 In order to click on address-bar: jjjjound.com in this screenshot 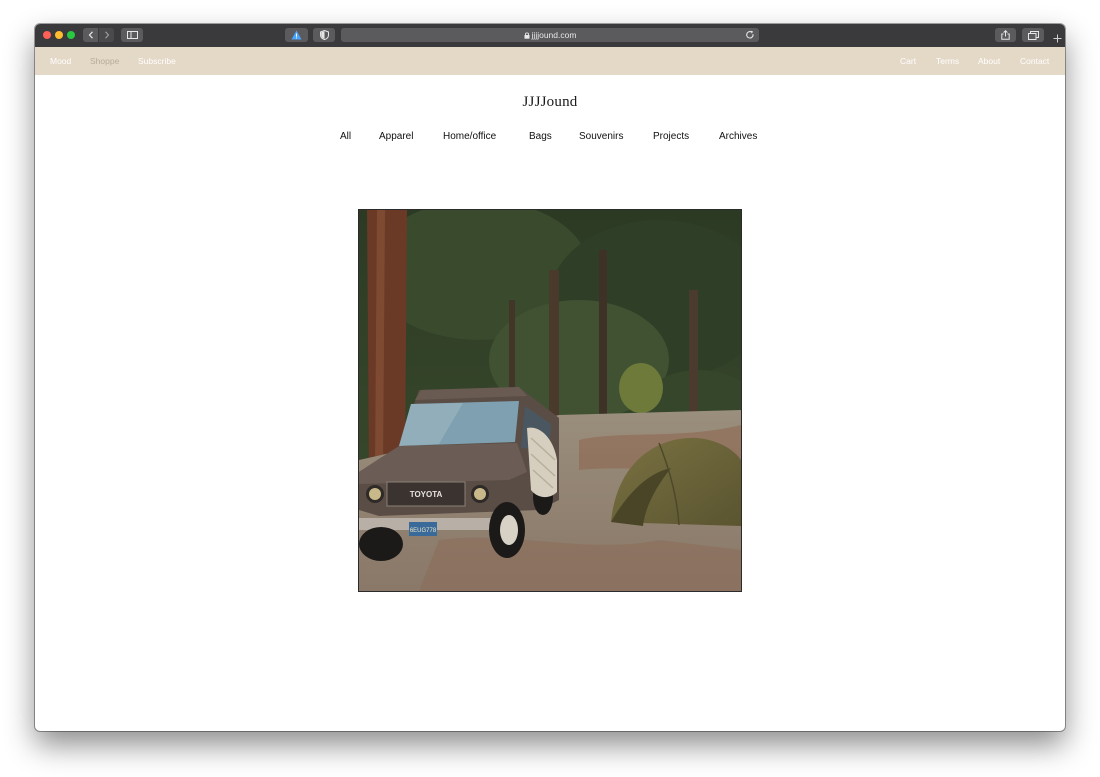, I will do `click(550, 35)`.